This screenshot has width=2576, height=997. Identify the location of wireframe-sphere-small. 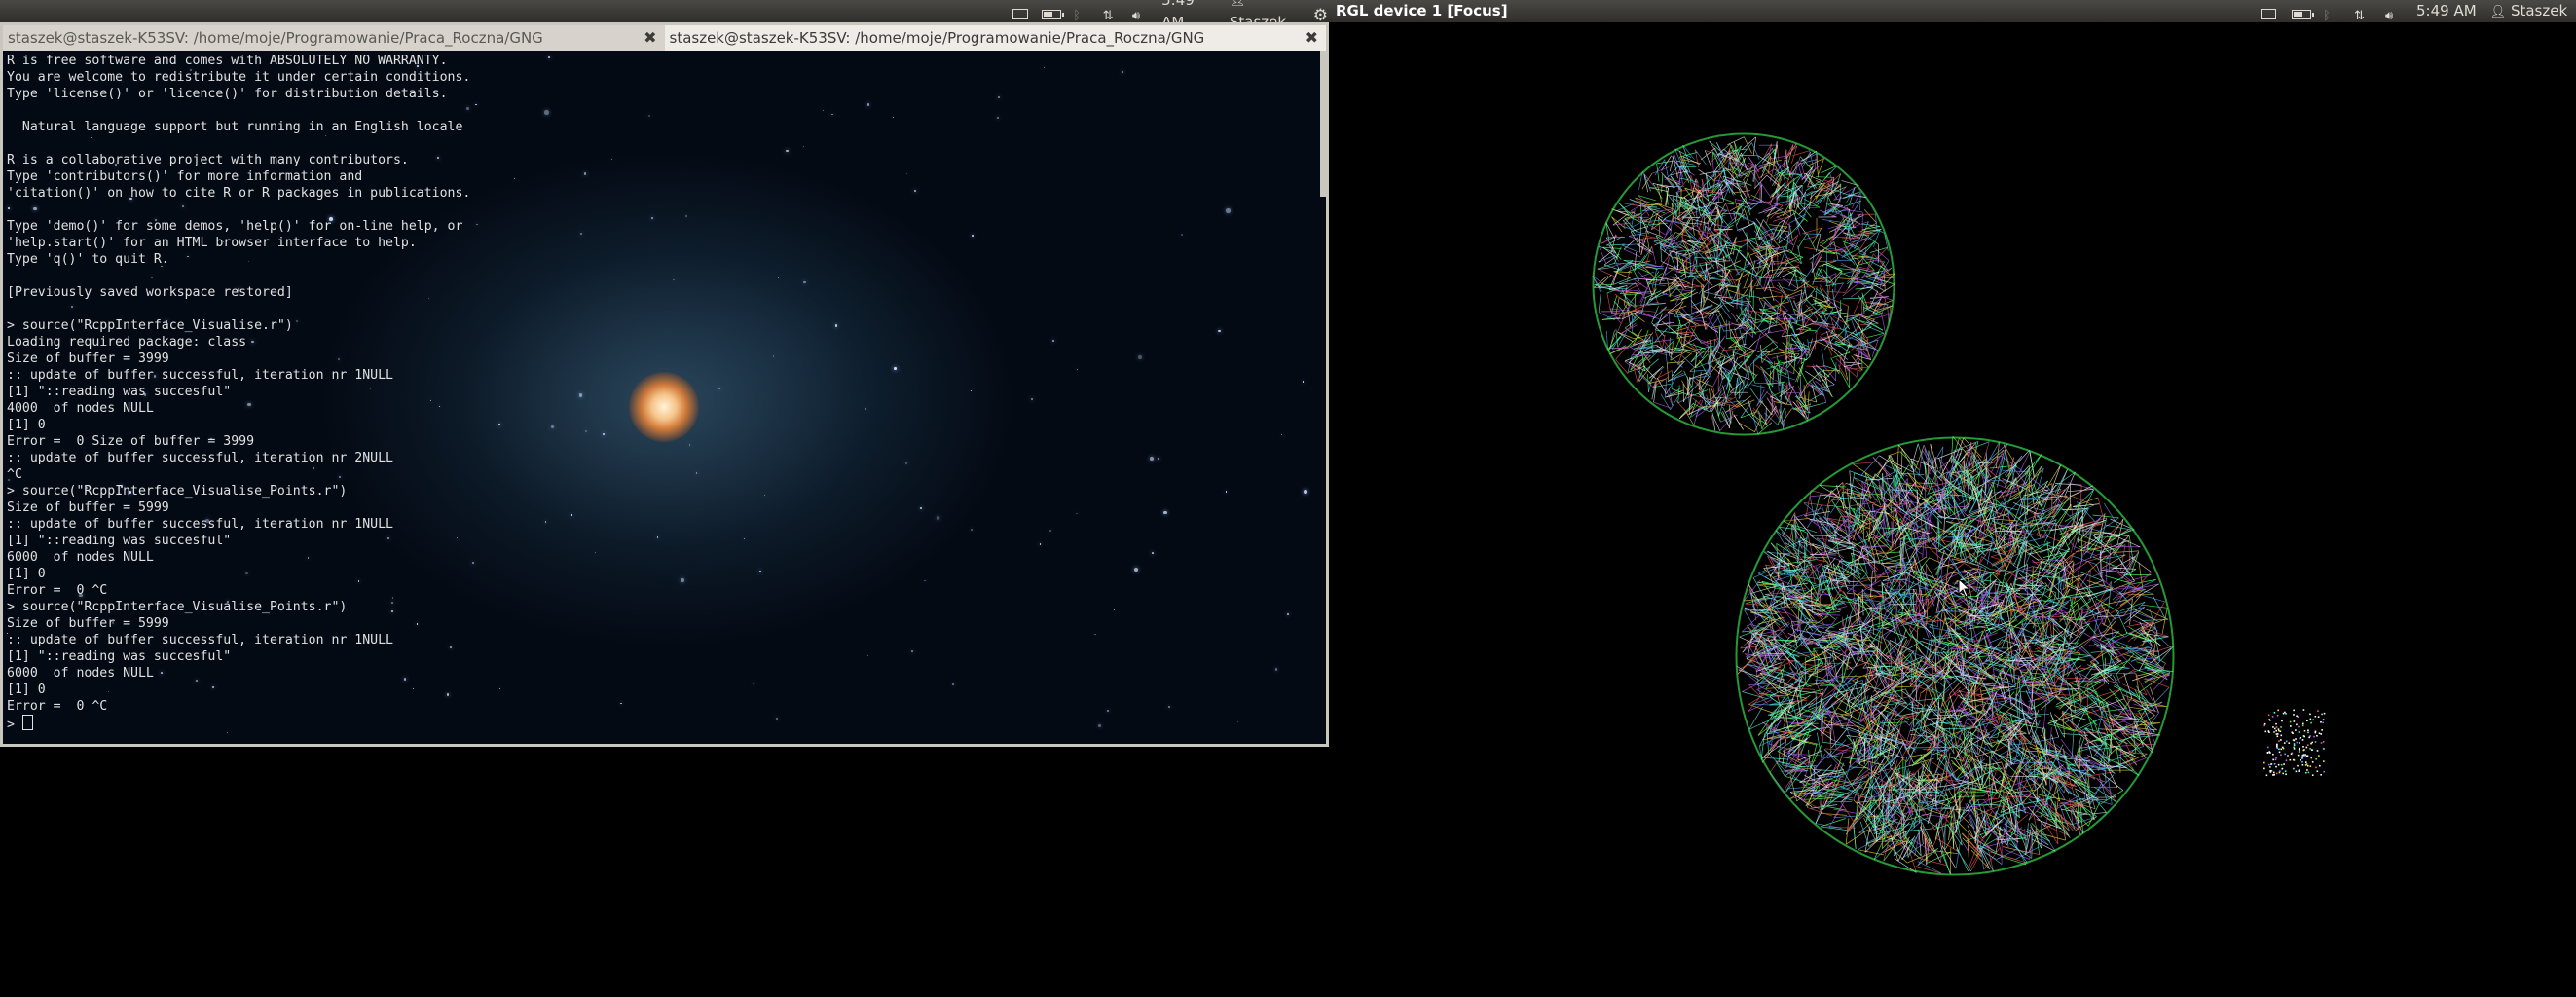
(1743, 284).